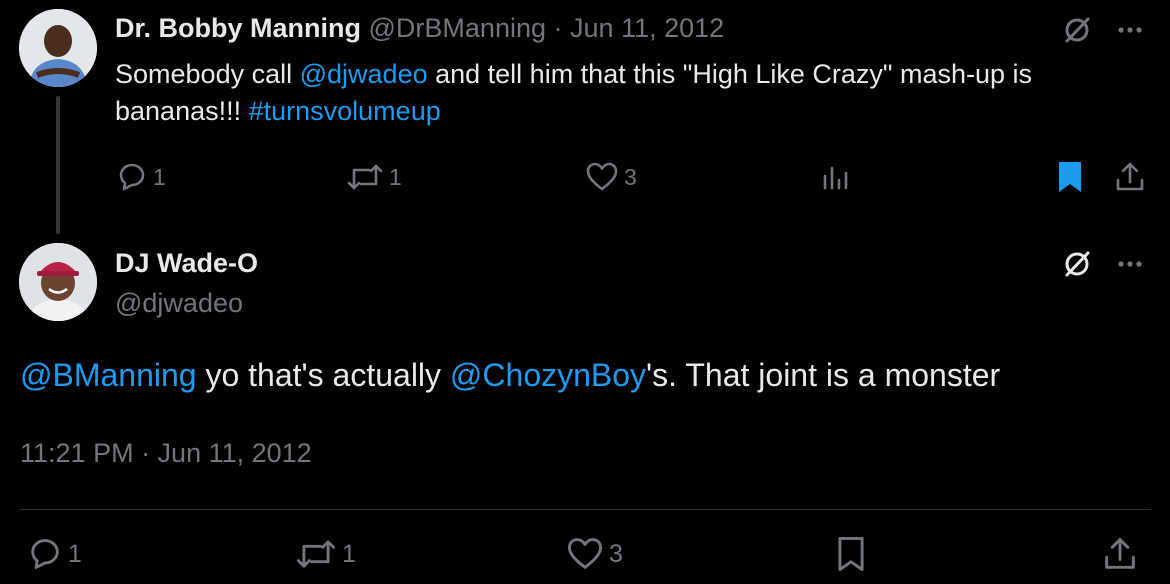 The width and height of the screenshot is (1170, 584). Describe the element at coordinates (585, 509) in the screenshot. I see `divider` at that location.